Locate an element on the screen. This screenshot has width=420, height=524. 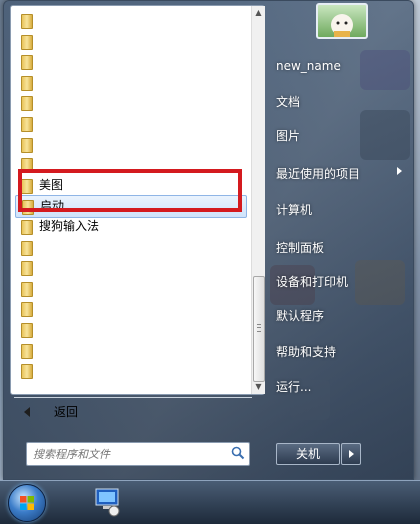
search-icon is located at coordinates (238, 453).